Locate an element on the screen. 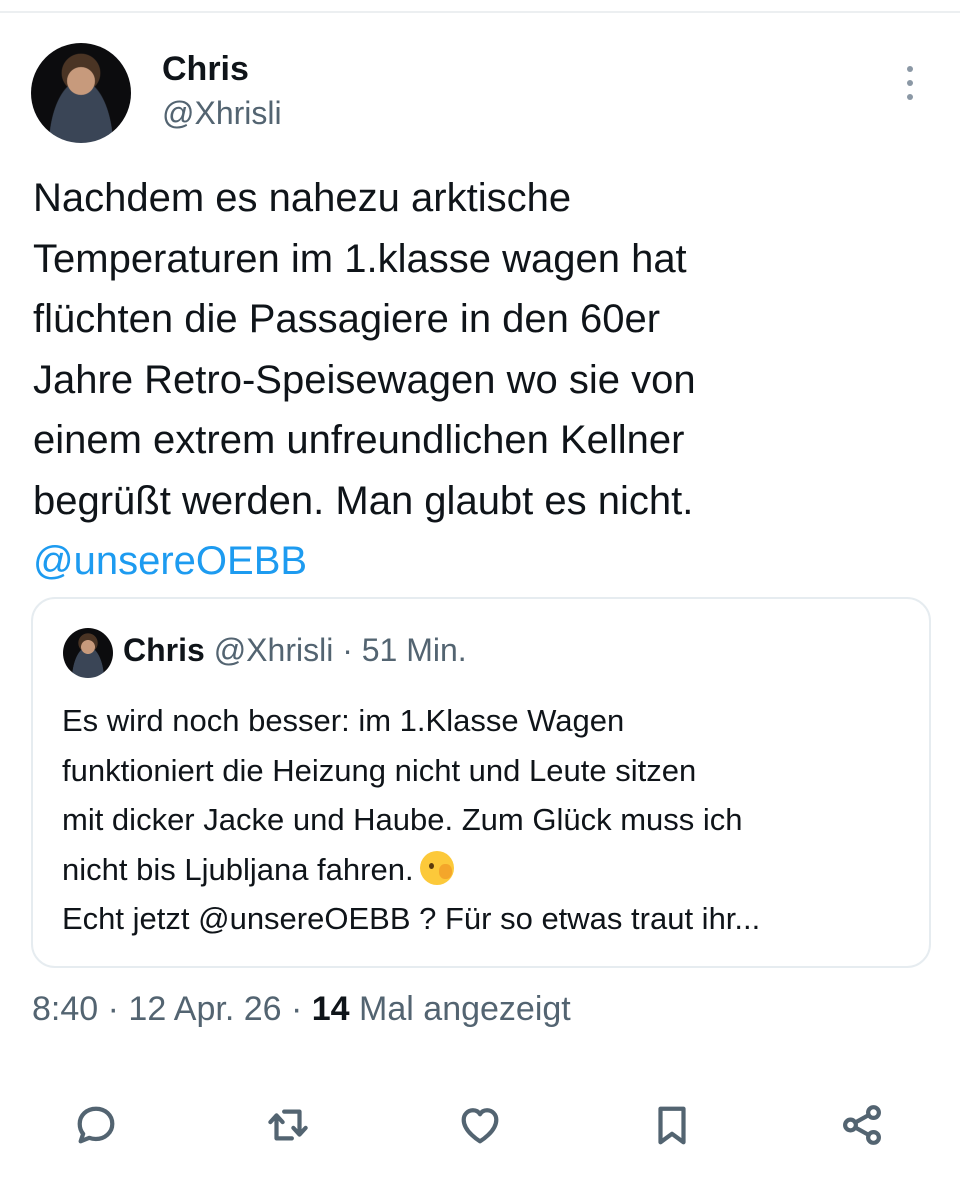  quote-avatar is located at coordinates (88, 653).